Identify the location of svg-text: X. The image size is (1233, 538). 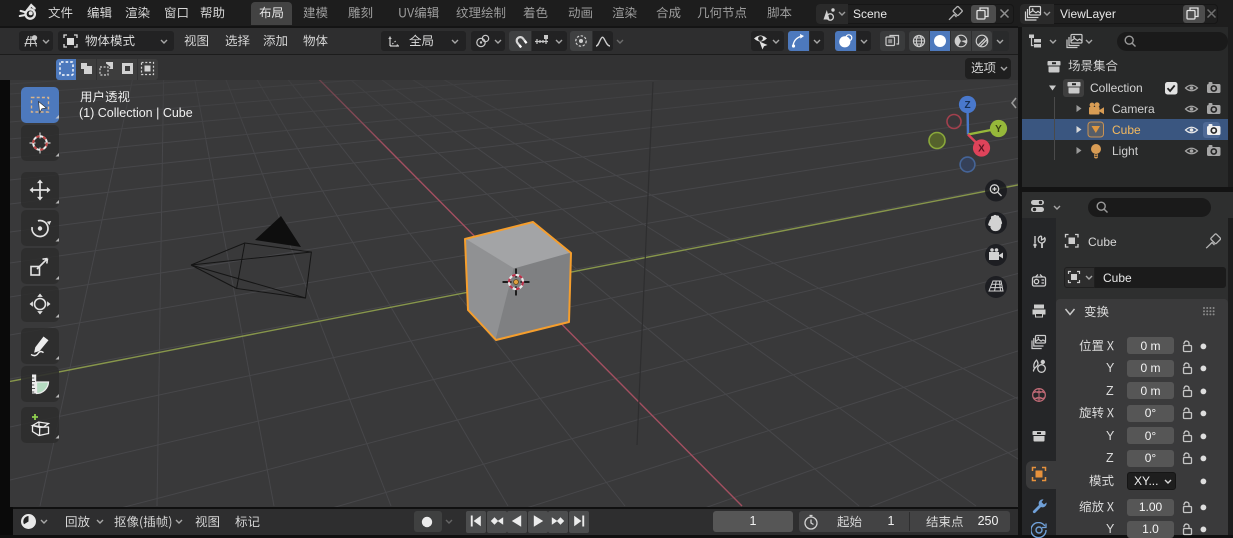
(981, 148).